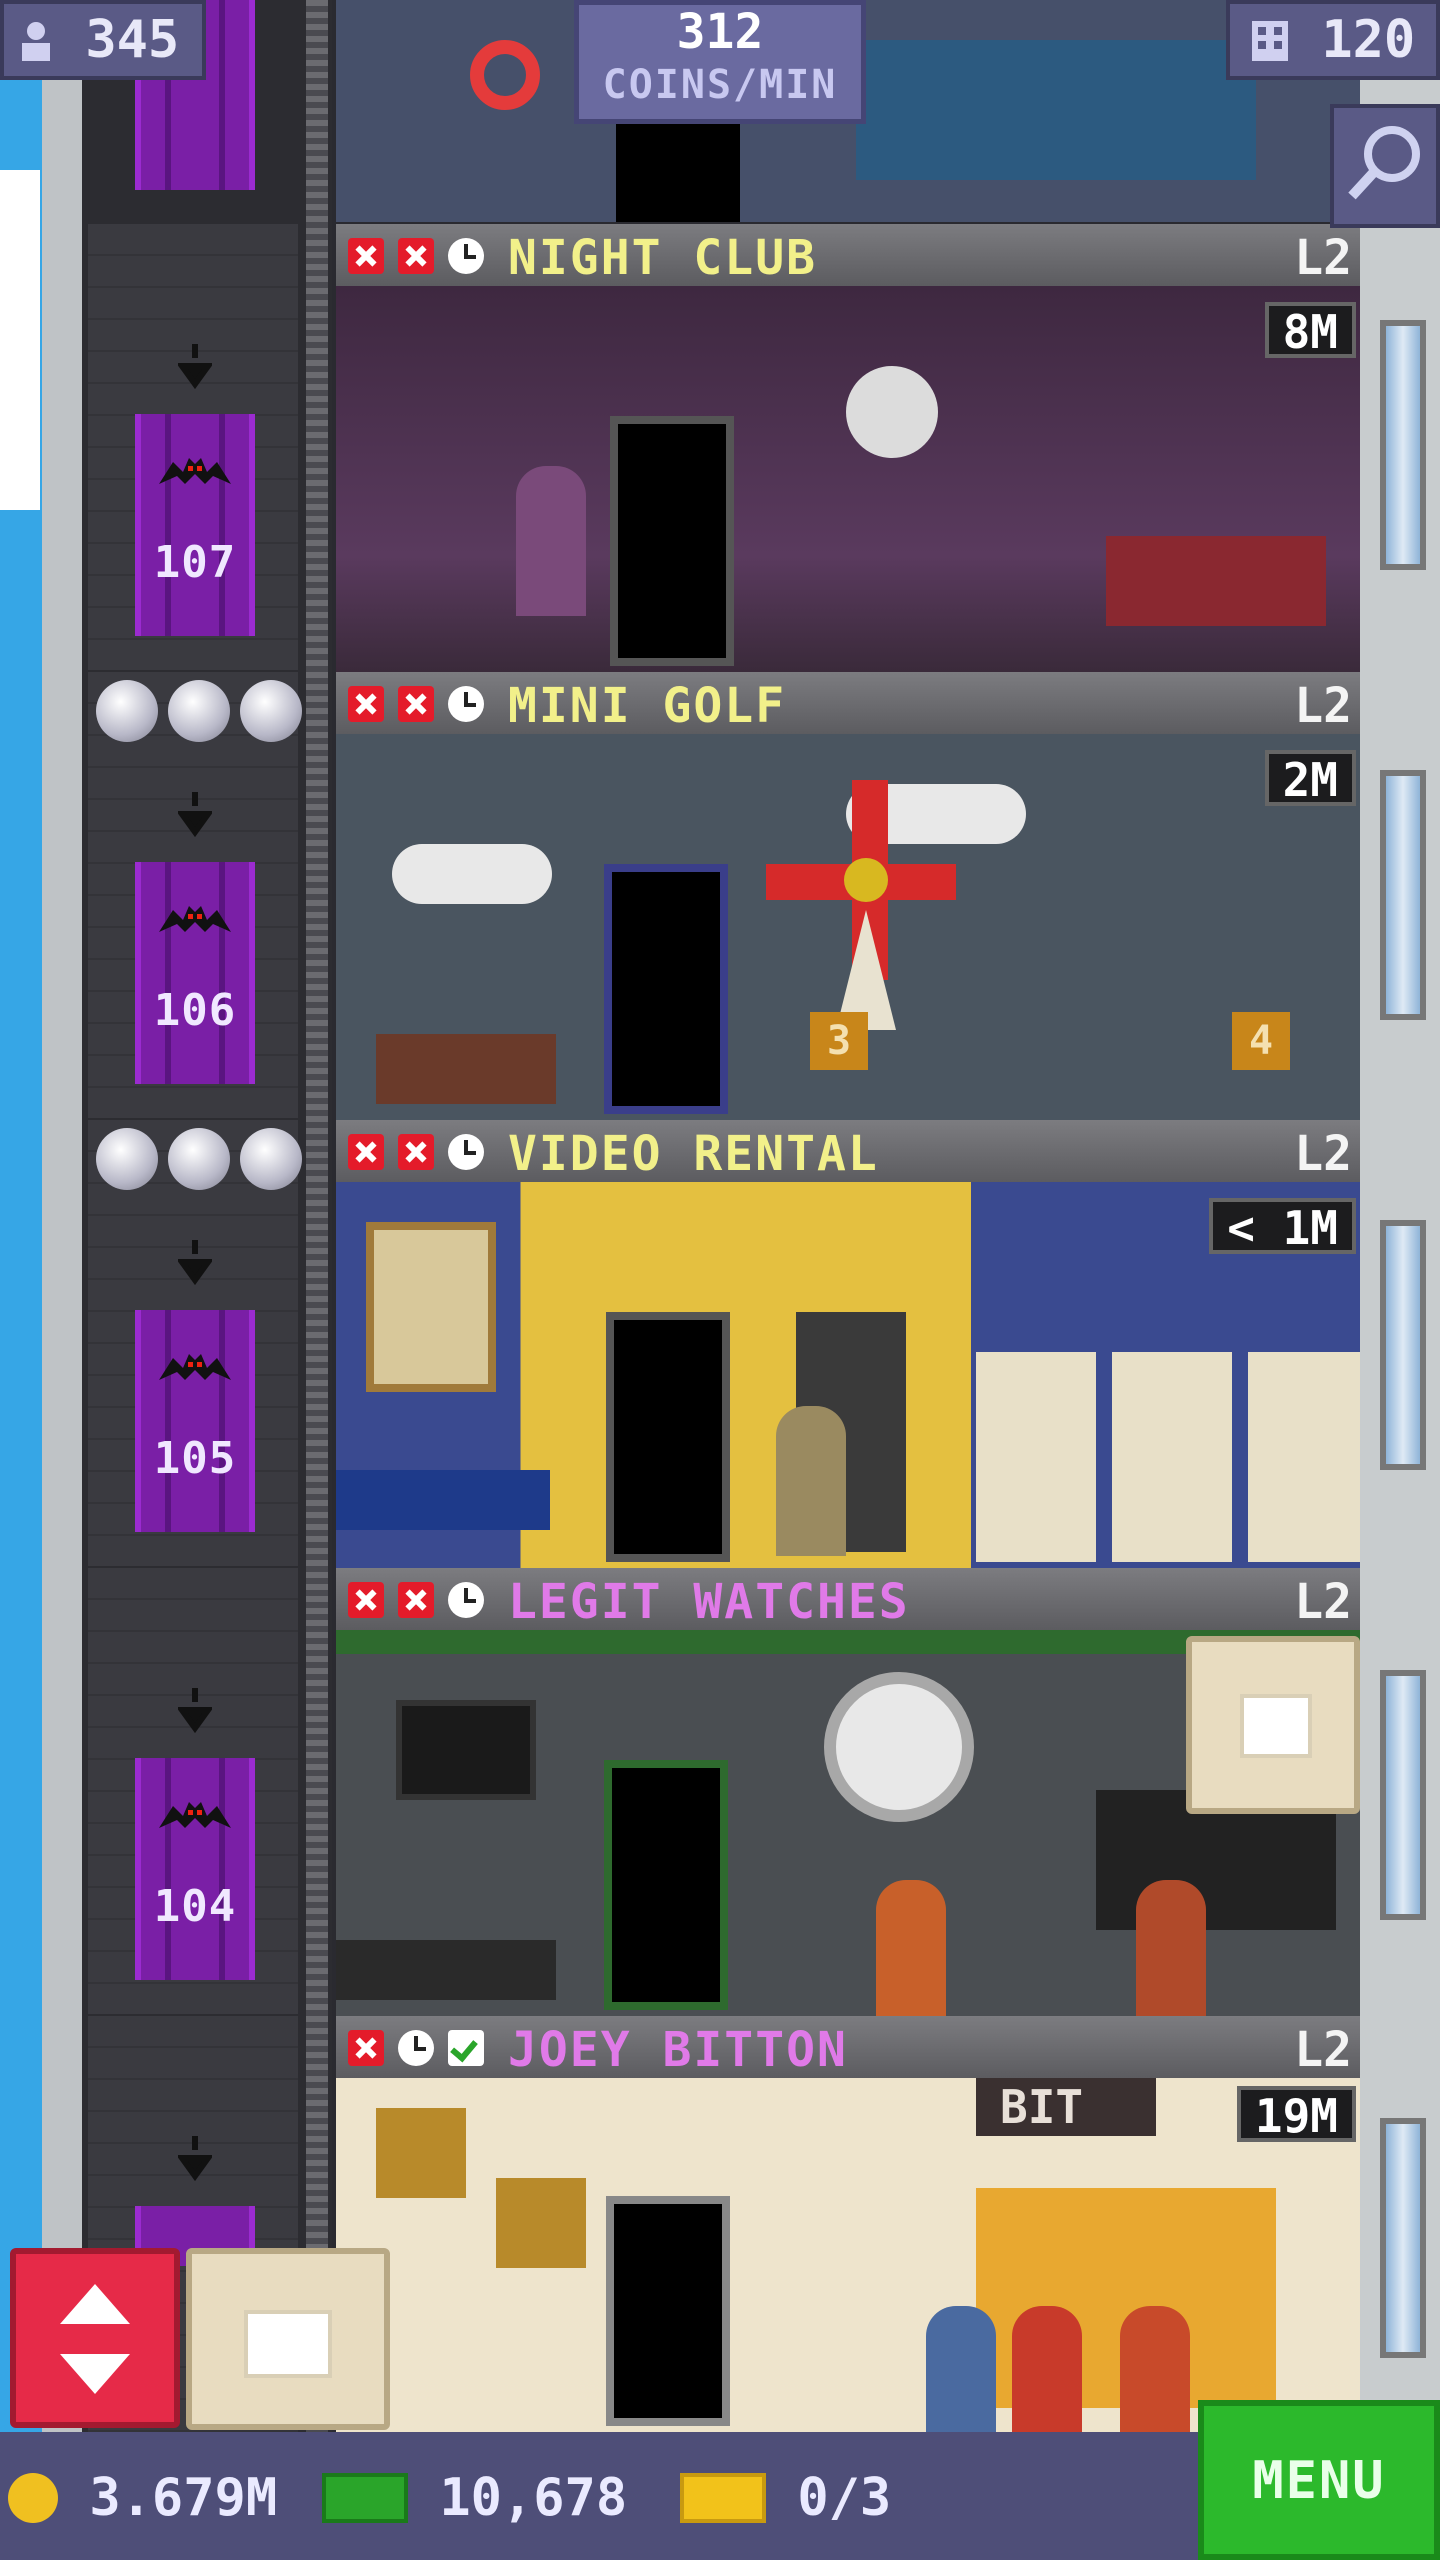 The image size is (1440, 2560). What do you see at coordinates (195, 973) in the screenshot?
I see `elevator-door-106: 106` at bounding box center [195, 973].